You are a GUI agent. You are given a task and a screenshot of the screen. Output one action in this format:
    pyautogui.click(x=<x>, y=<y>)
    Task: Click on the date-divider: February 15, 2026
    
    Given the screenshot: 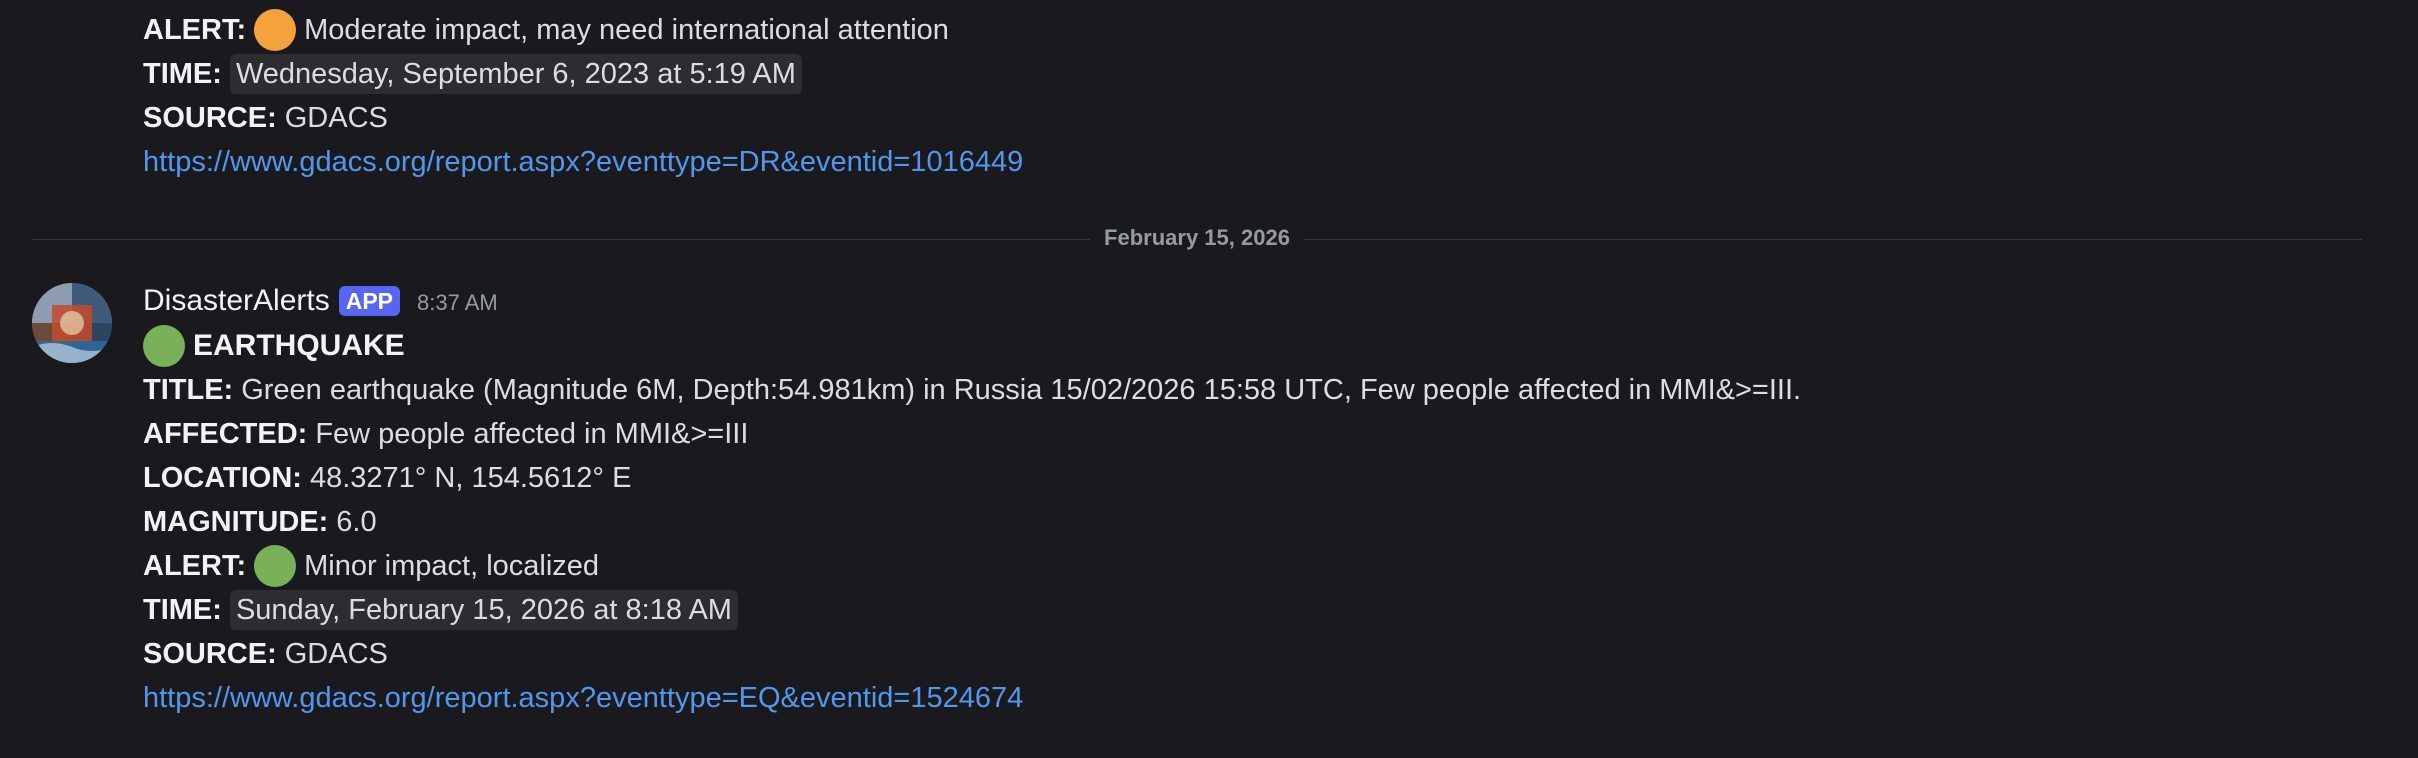 What is the action you would take?
    pyautogui.click(x=1197, y=237)
    